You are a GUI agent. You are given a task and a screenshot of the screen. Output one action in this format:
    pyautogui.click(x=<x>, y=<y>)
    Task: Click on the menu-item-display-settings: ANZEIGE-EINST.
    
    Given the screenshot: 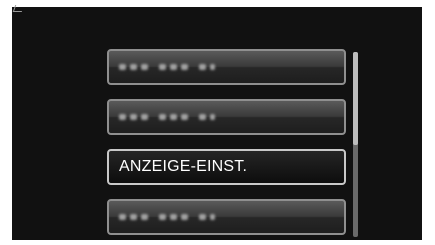 What is the action you would take?
    pyautogui.click(x=226, y=167)
    